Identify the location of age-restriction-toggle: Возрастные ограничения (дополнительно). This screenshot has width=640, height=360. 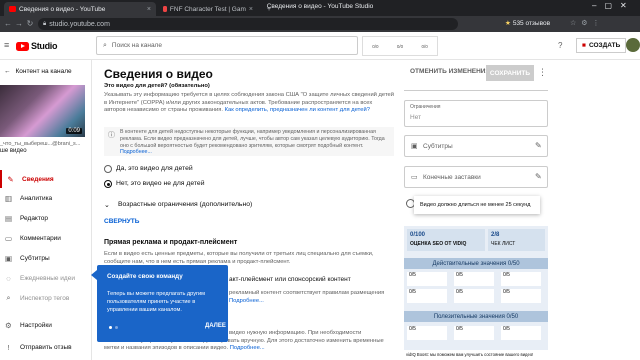
(185, 205).